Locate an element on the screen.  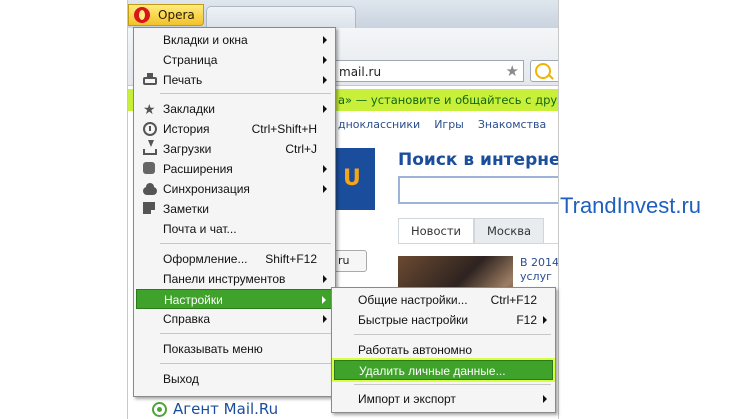
menu-item-sync: Синхронизация is located at coordinates (234, 189).